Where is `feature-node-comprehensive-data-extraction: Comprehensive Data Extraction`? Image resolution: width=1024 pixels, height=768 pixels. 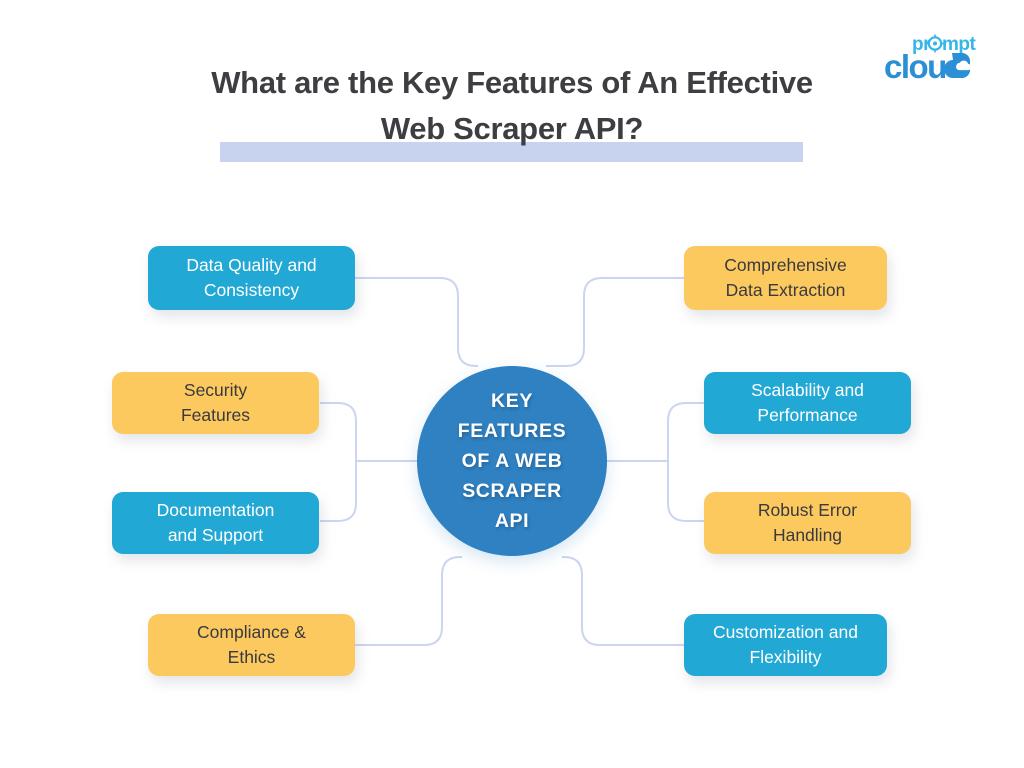 feature-node-comprehensive-data-extraction: Comprehensive Data Extraction is located at coordinates (785, 278).